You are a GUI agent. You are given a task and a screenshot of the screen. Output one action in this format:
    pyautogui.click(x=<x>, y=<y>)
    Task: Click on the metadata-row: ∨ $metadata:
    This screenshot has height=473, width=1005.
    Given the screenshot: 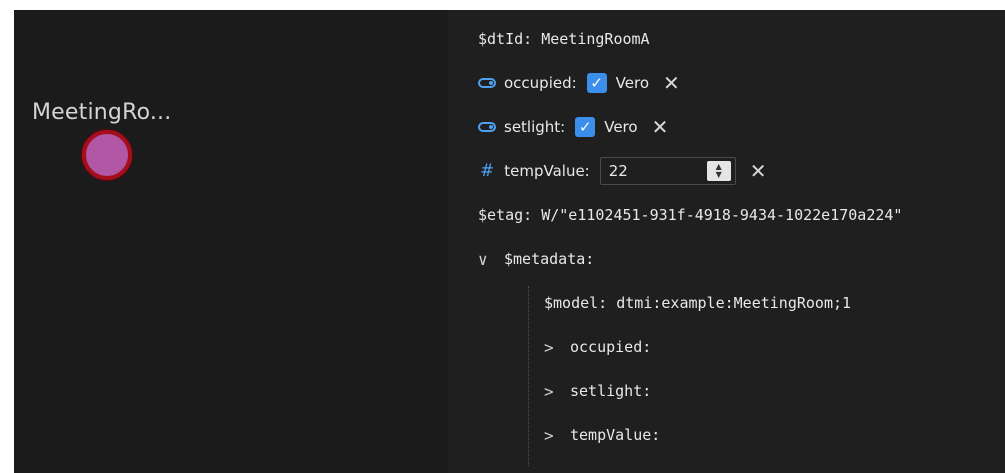 What is the action you would take?
    pyautogui.click(x=536, y=259)
    